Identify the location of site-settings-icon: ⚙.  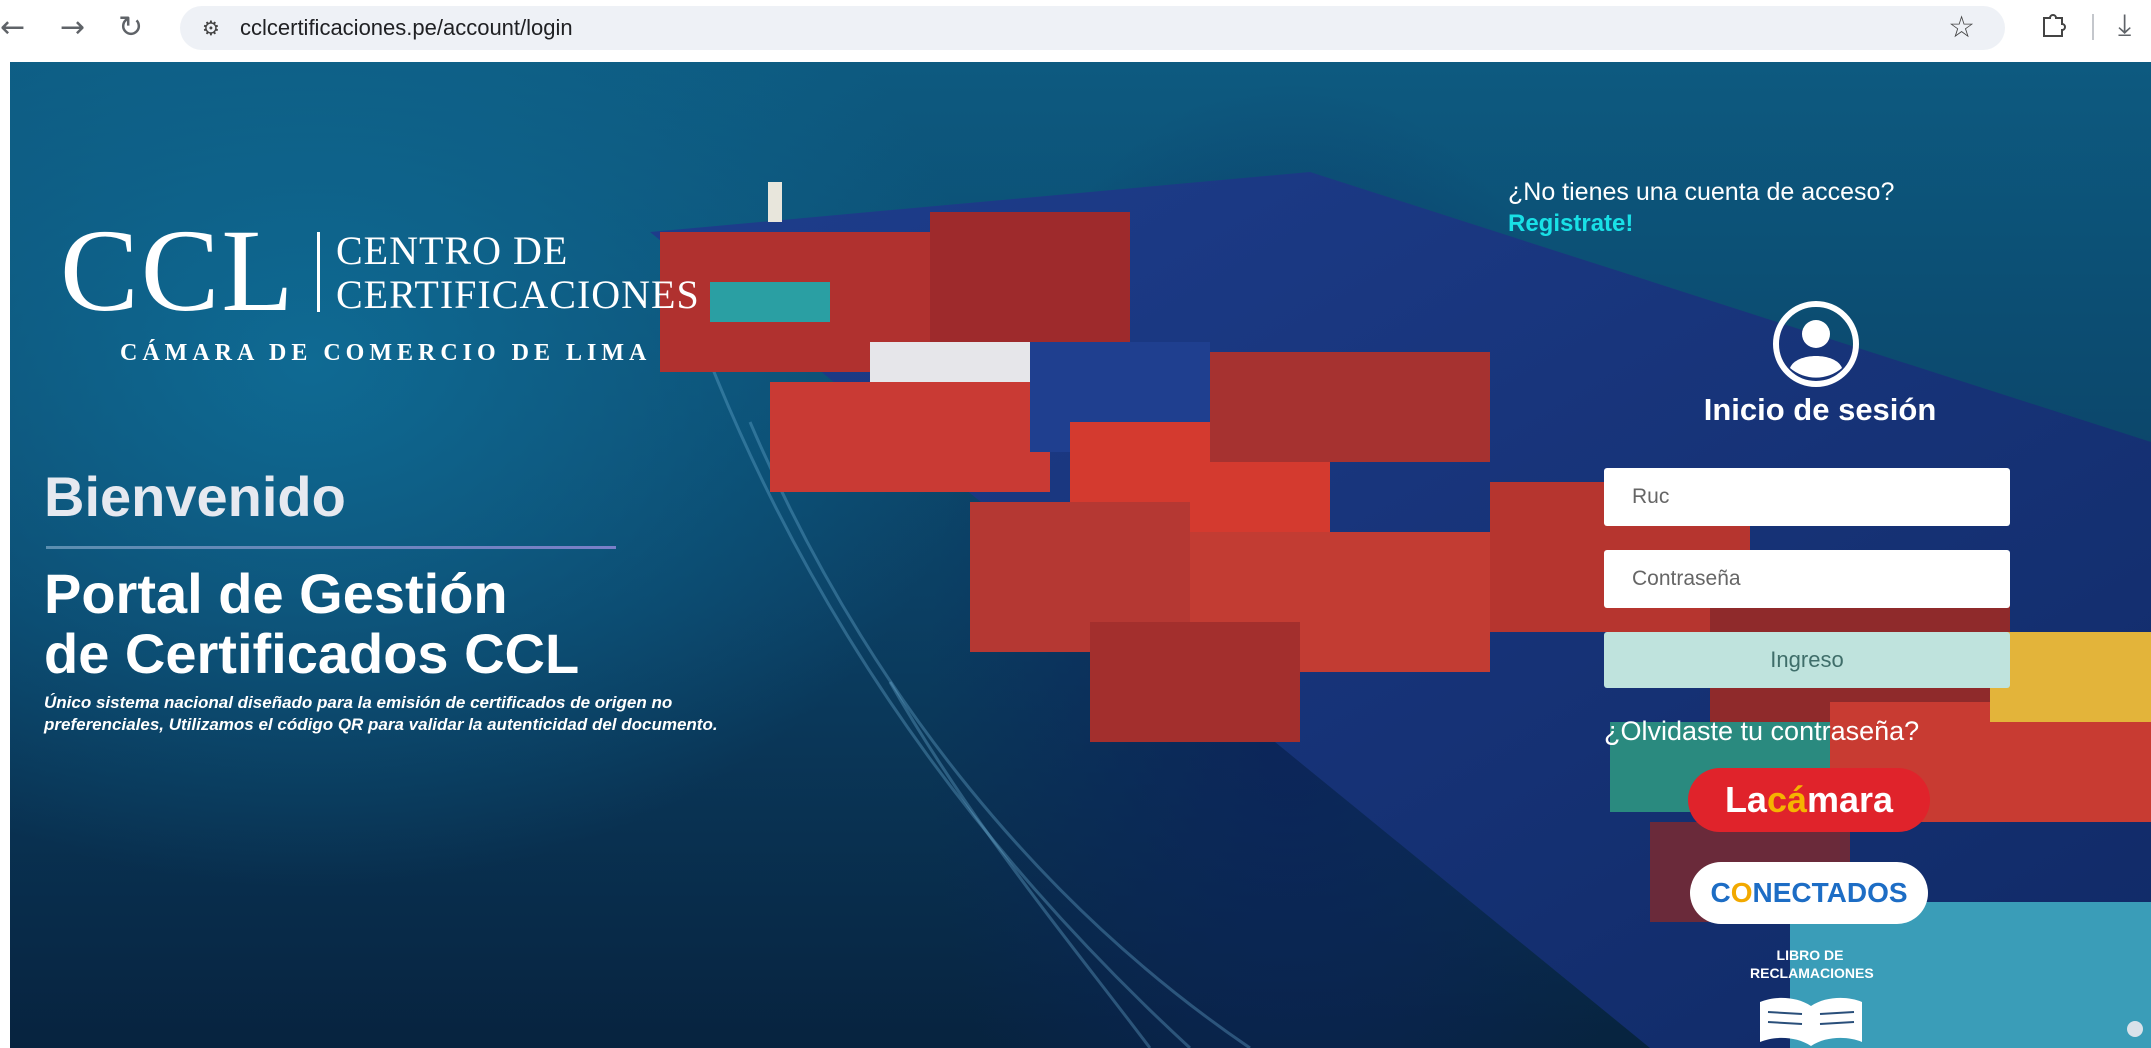
(211, 28).